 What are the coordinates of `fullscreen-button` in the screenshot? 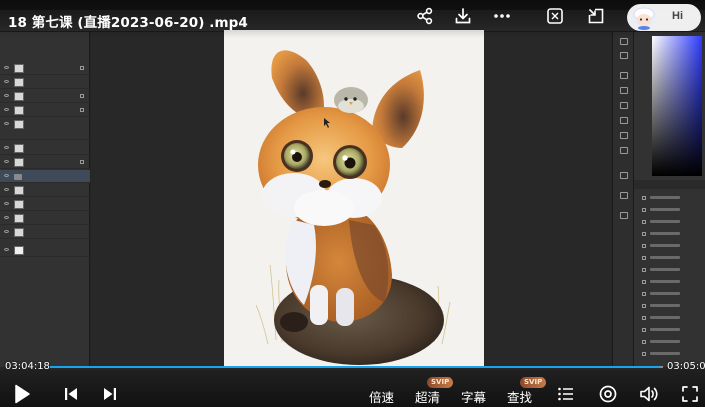 It's located at (690, 394).